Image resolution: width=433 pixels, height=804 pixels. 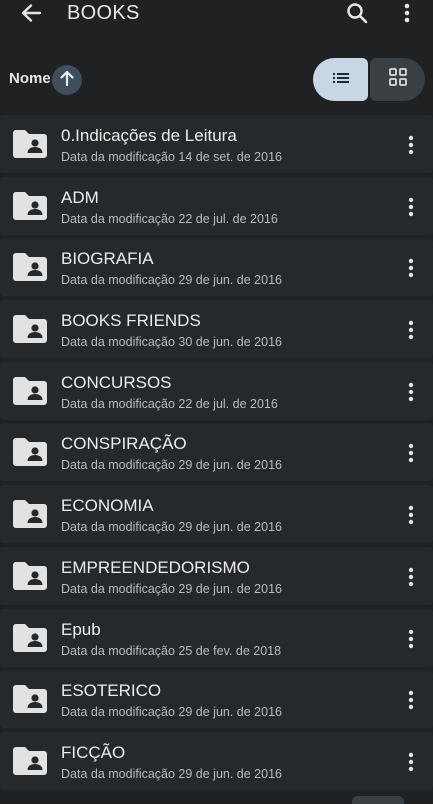 I want to click on page-title: BOOKS, so click(x=103, y=13).